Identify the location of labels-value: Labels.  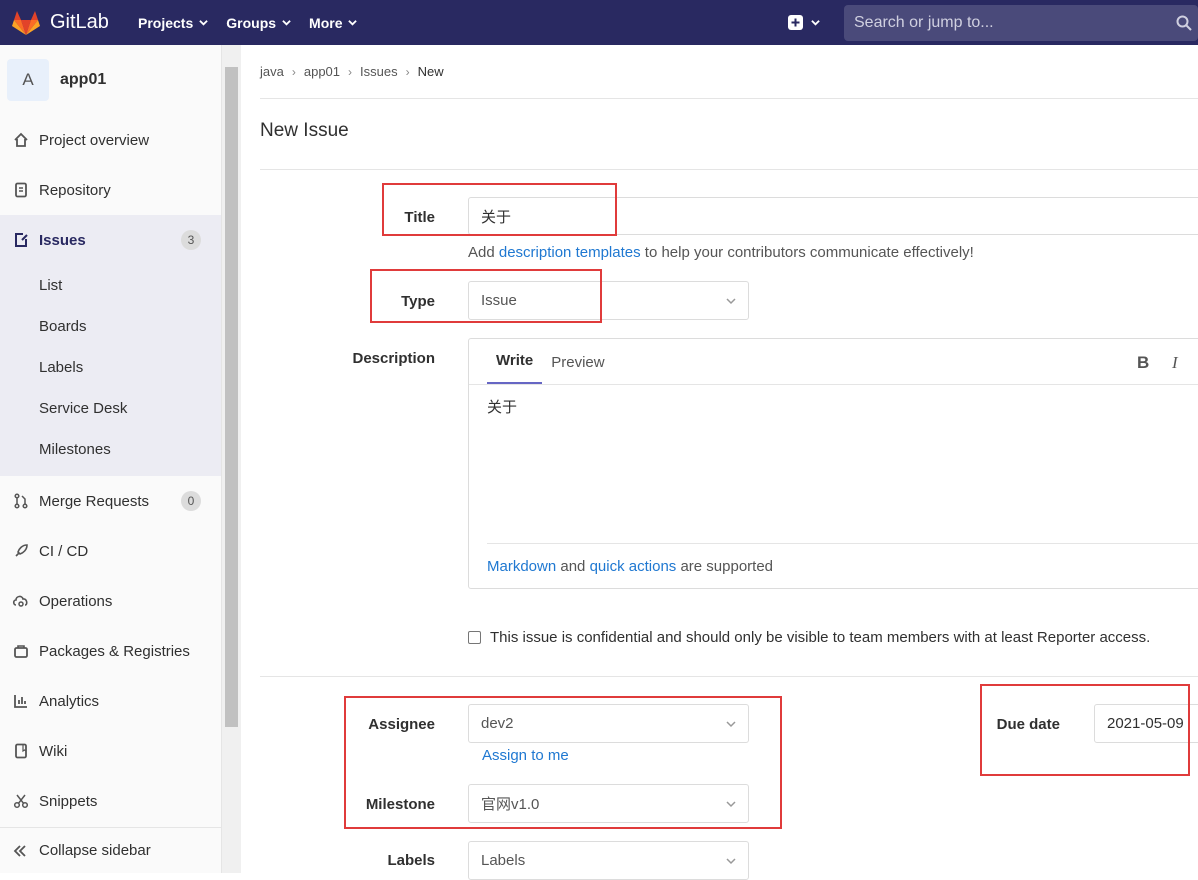
(503, 860).